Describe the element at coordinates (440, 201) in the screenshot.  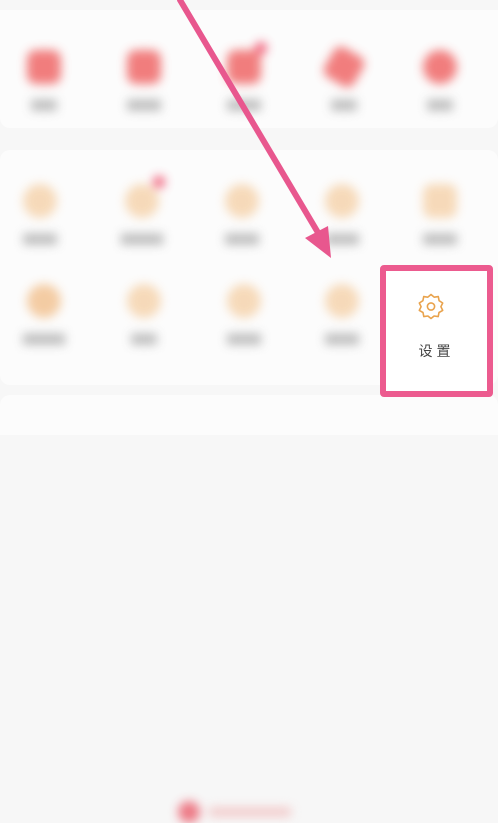
I see `orange-square-icon` at that location.